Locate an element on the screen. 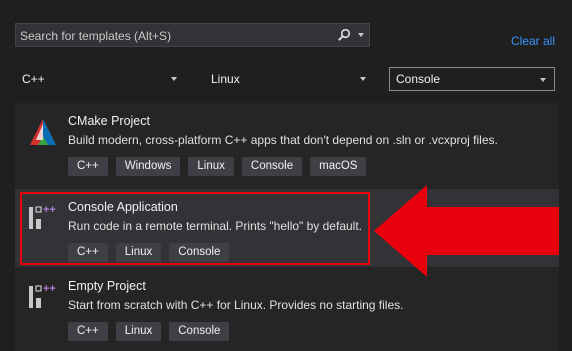 The width and height of the screenshot is (572, 351). project-type-filter-dropdown: Console is located at coordinates (472, 79).